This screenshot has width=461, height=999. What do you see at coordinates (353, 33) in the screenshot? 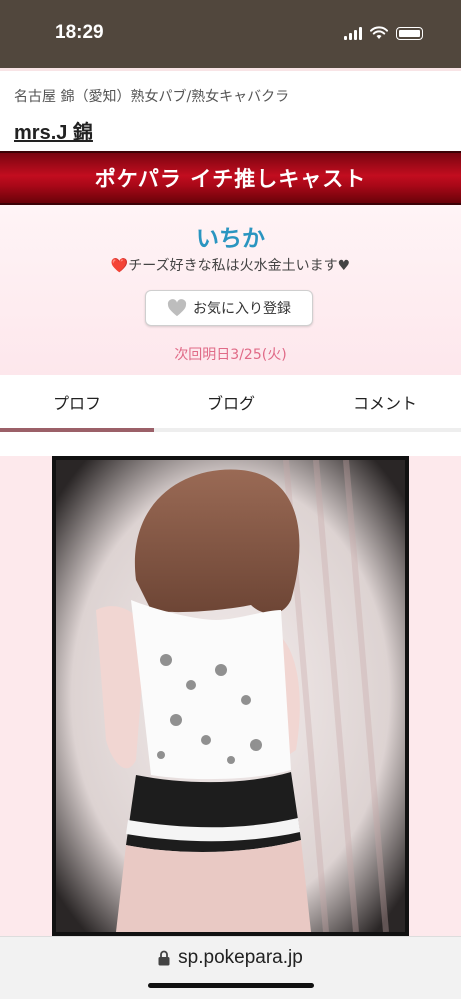
I see `signal-icon` at bounding box center [353, 33].